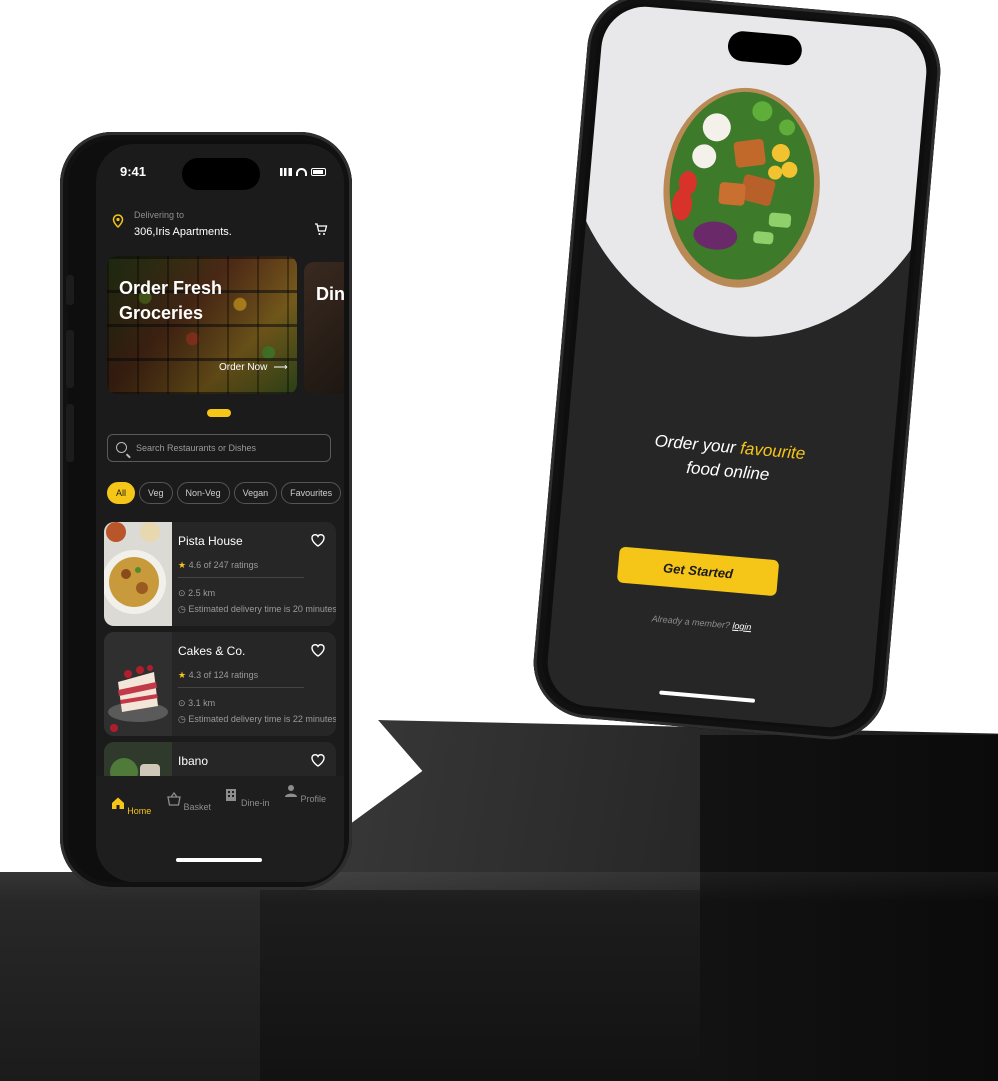  I want to click on delivering-label: Delivering to, so click(159, 215).